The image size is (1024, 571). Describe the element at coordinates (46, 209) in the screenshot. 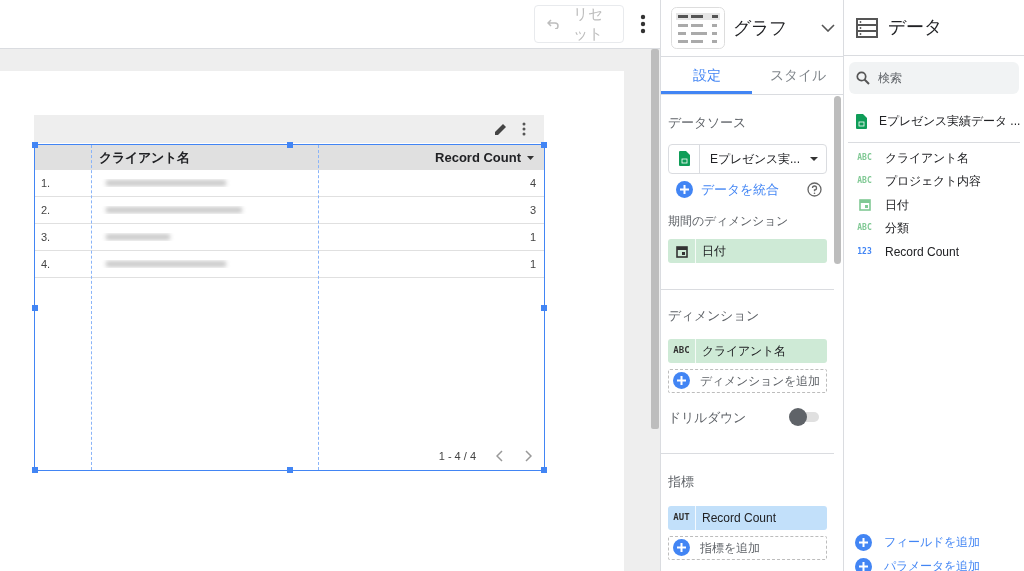

I see `row-number: 2.` at that location.